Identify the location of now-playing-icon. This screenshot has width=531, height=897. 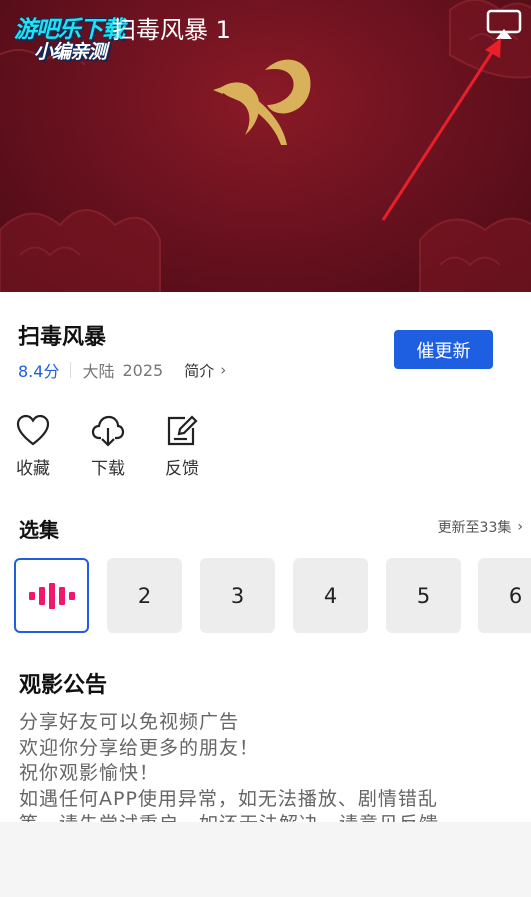
(51, 595).